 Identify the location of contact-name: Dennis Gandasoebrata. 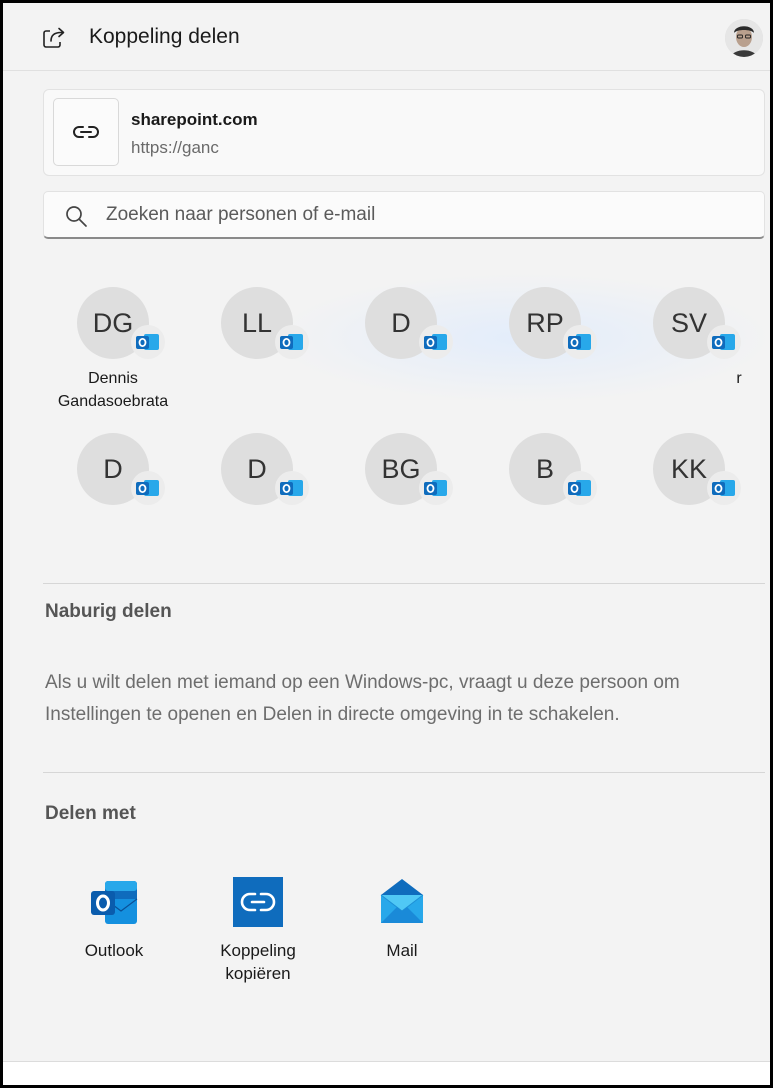
(113, 390).